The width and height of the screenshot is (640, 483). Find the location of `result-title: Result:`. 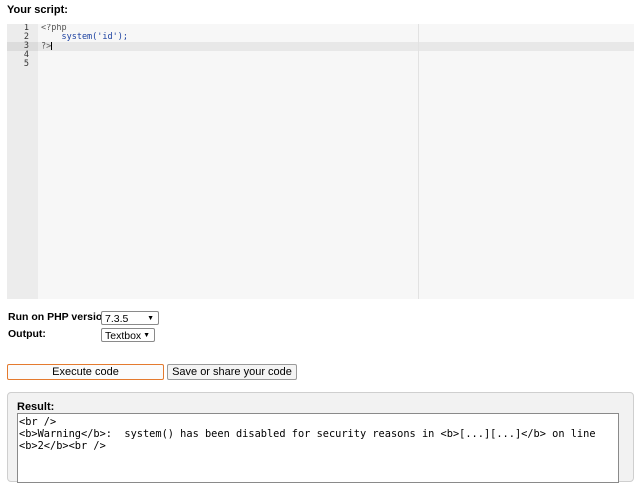

result-title: Result: is located at coordinates (36, 407).